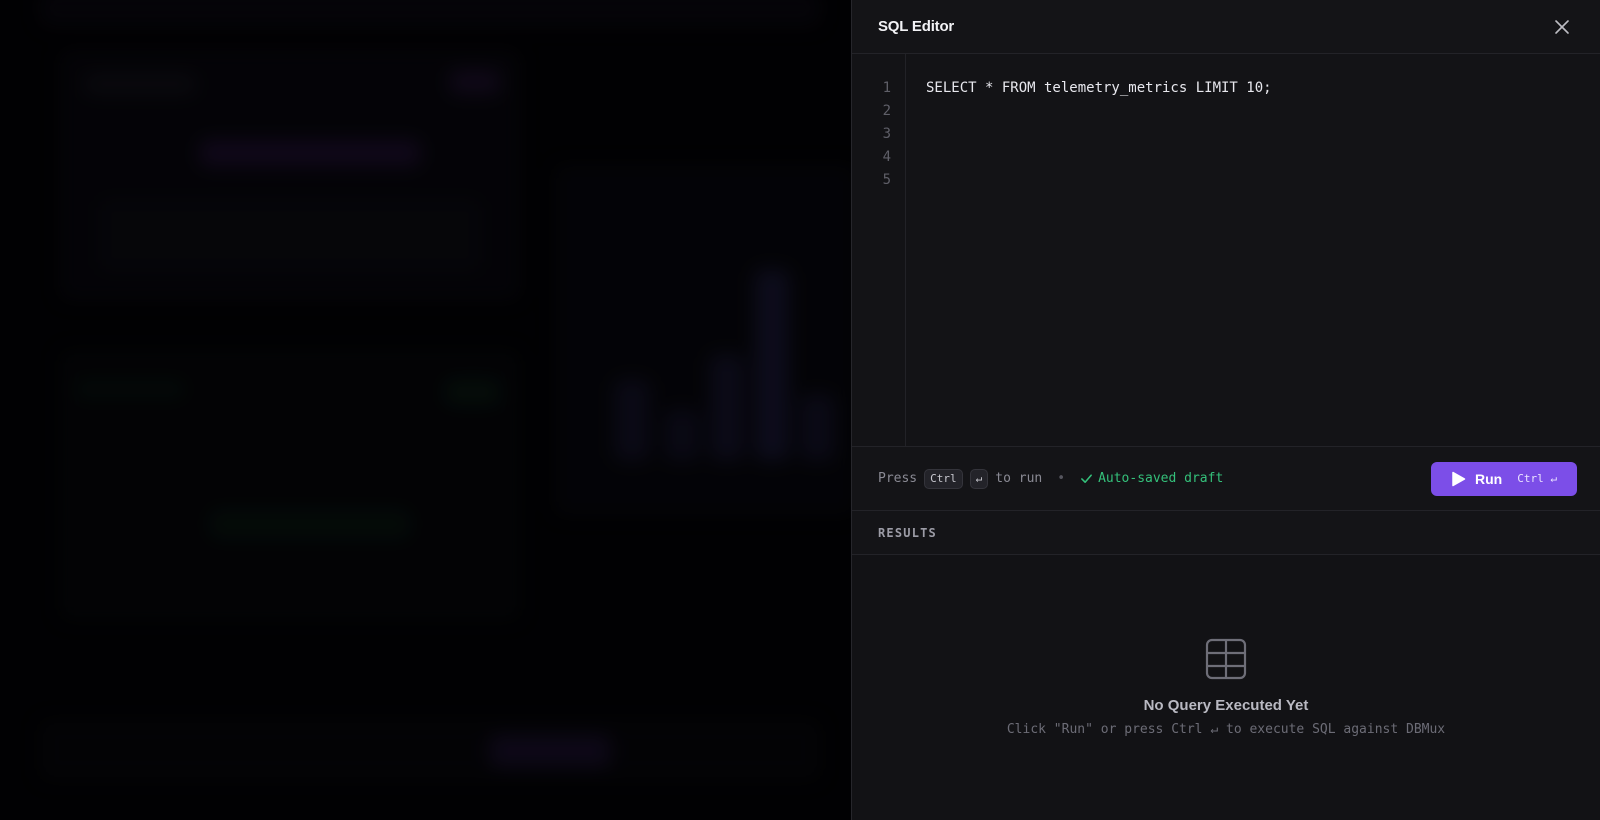 This screenshot has height=820, width=1600. Describe the element at coordinates (1504, 478) in the screenshot. I see `run-button: Run Ctrl ↵` at that location.